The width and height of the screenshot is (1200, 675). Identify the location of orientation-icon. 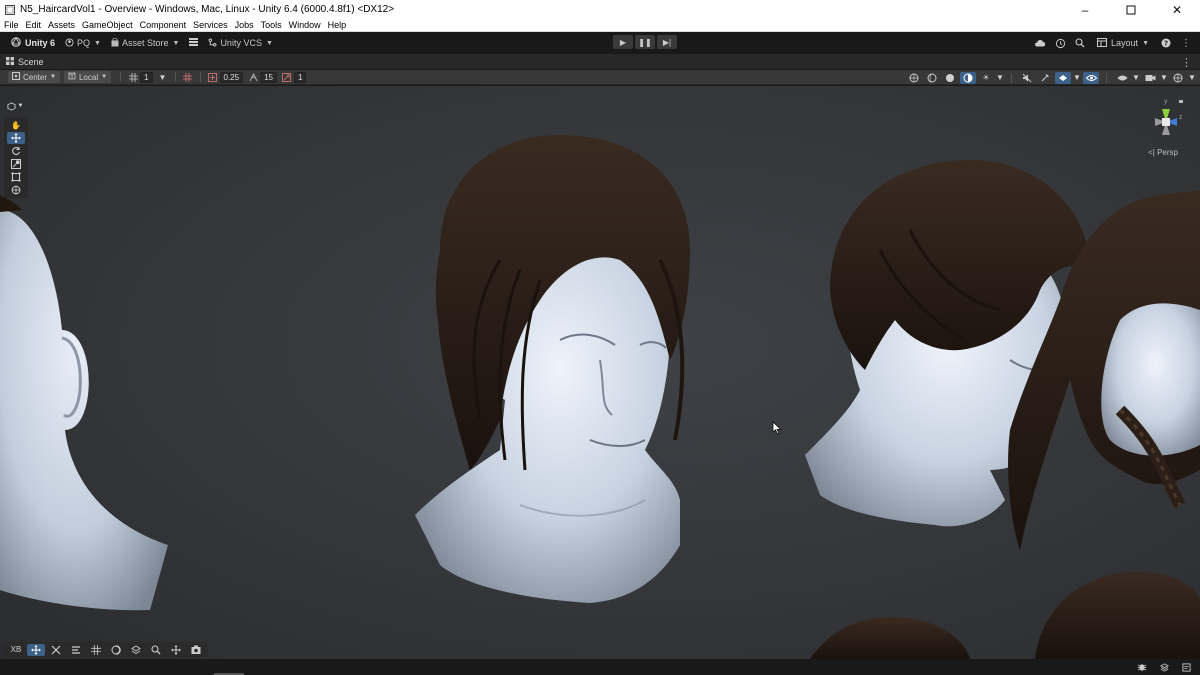
(914, 78).